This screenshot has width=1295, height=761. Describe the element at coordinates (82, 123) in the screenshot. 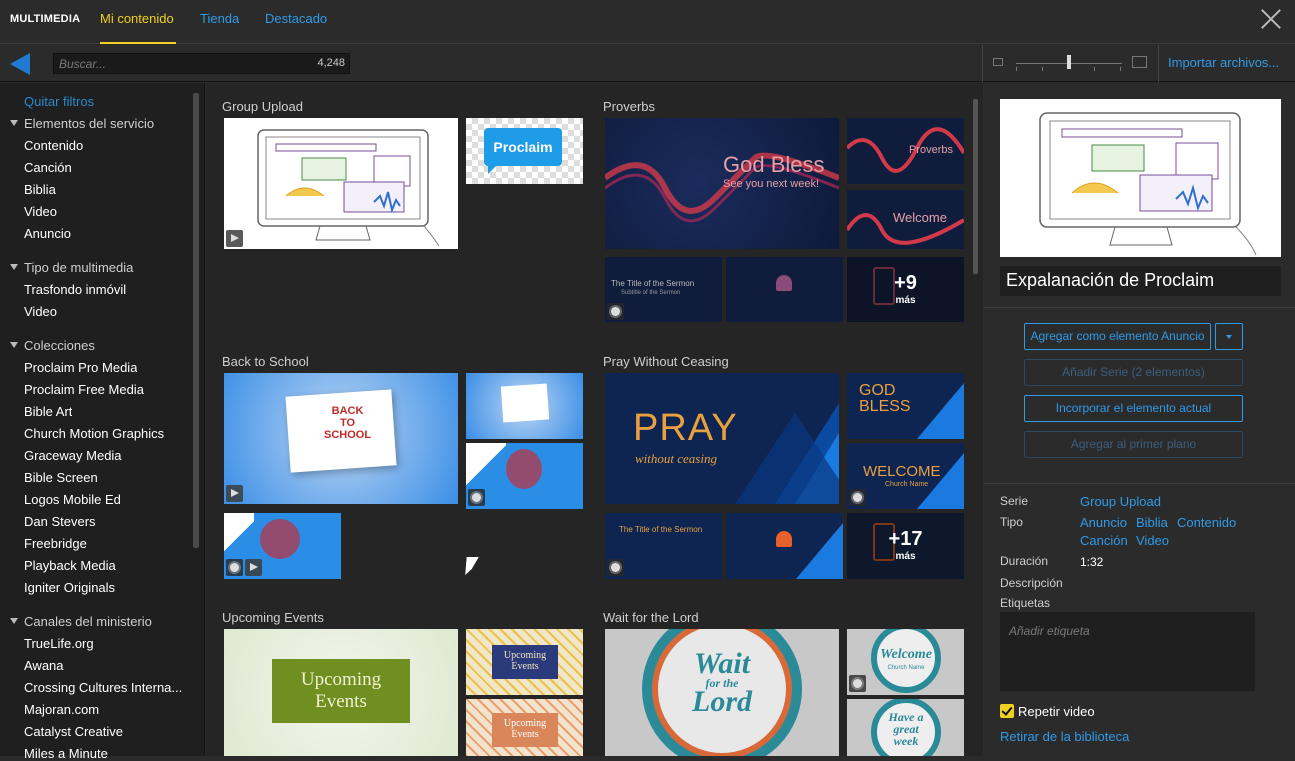

I see `section-service-items: Elementos del servicio` at that location.